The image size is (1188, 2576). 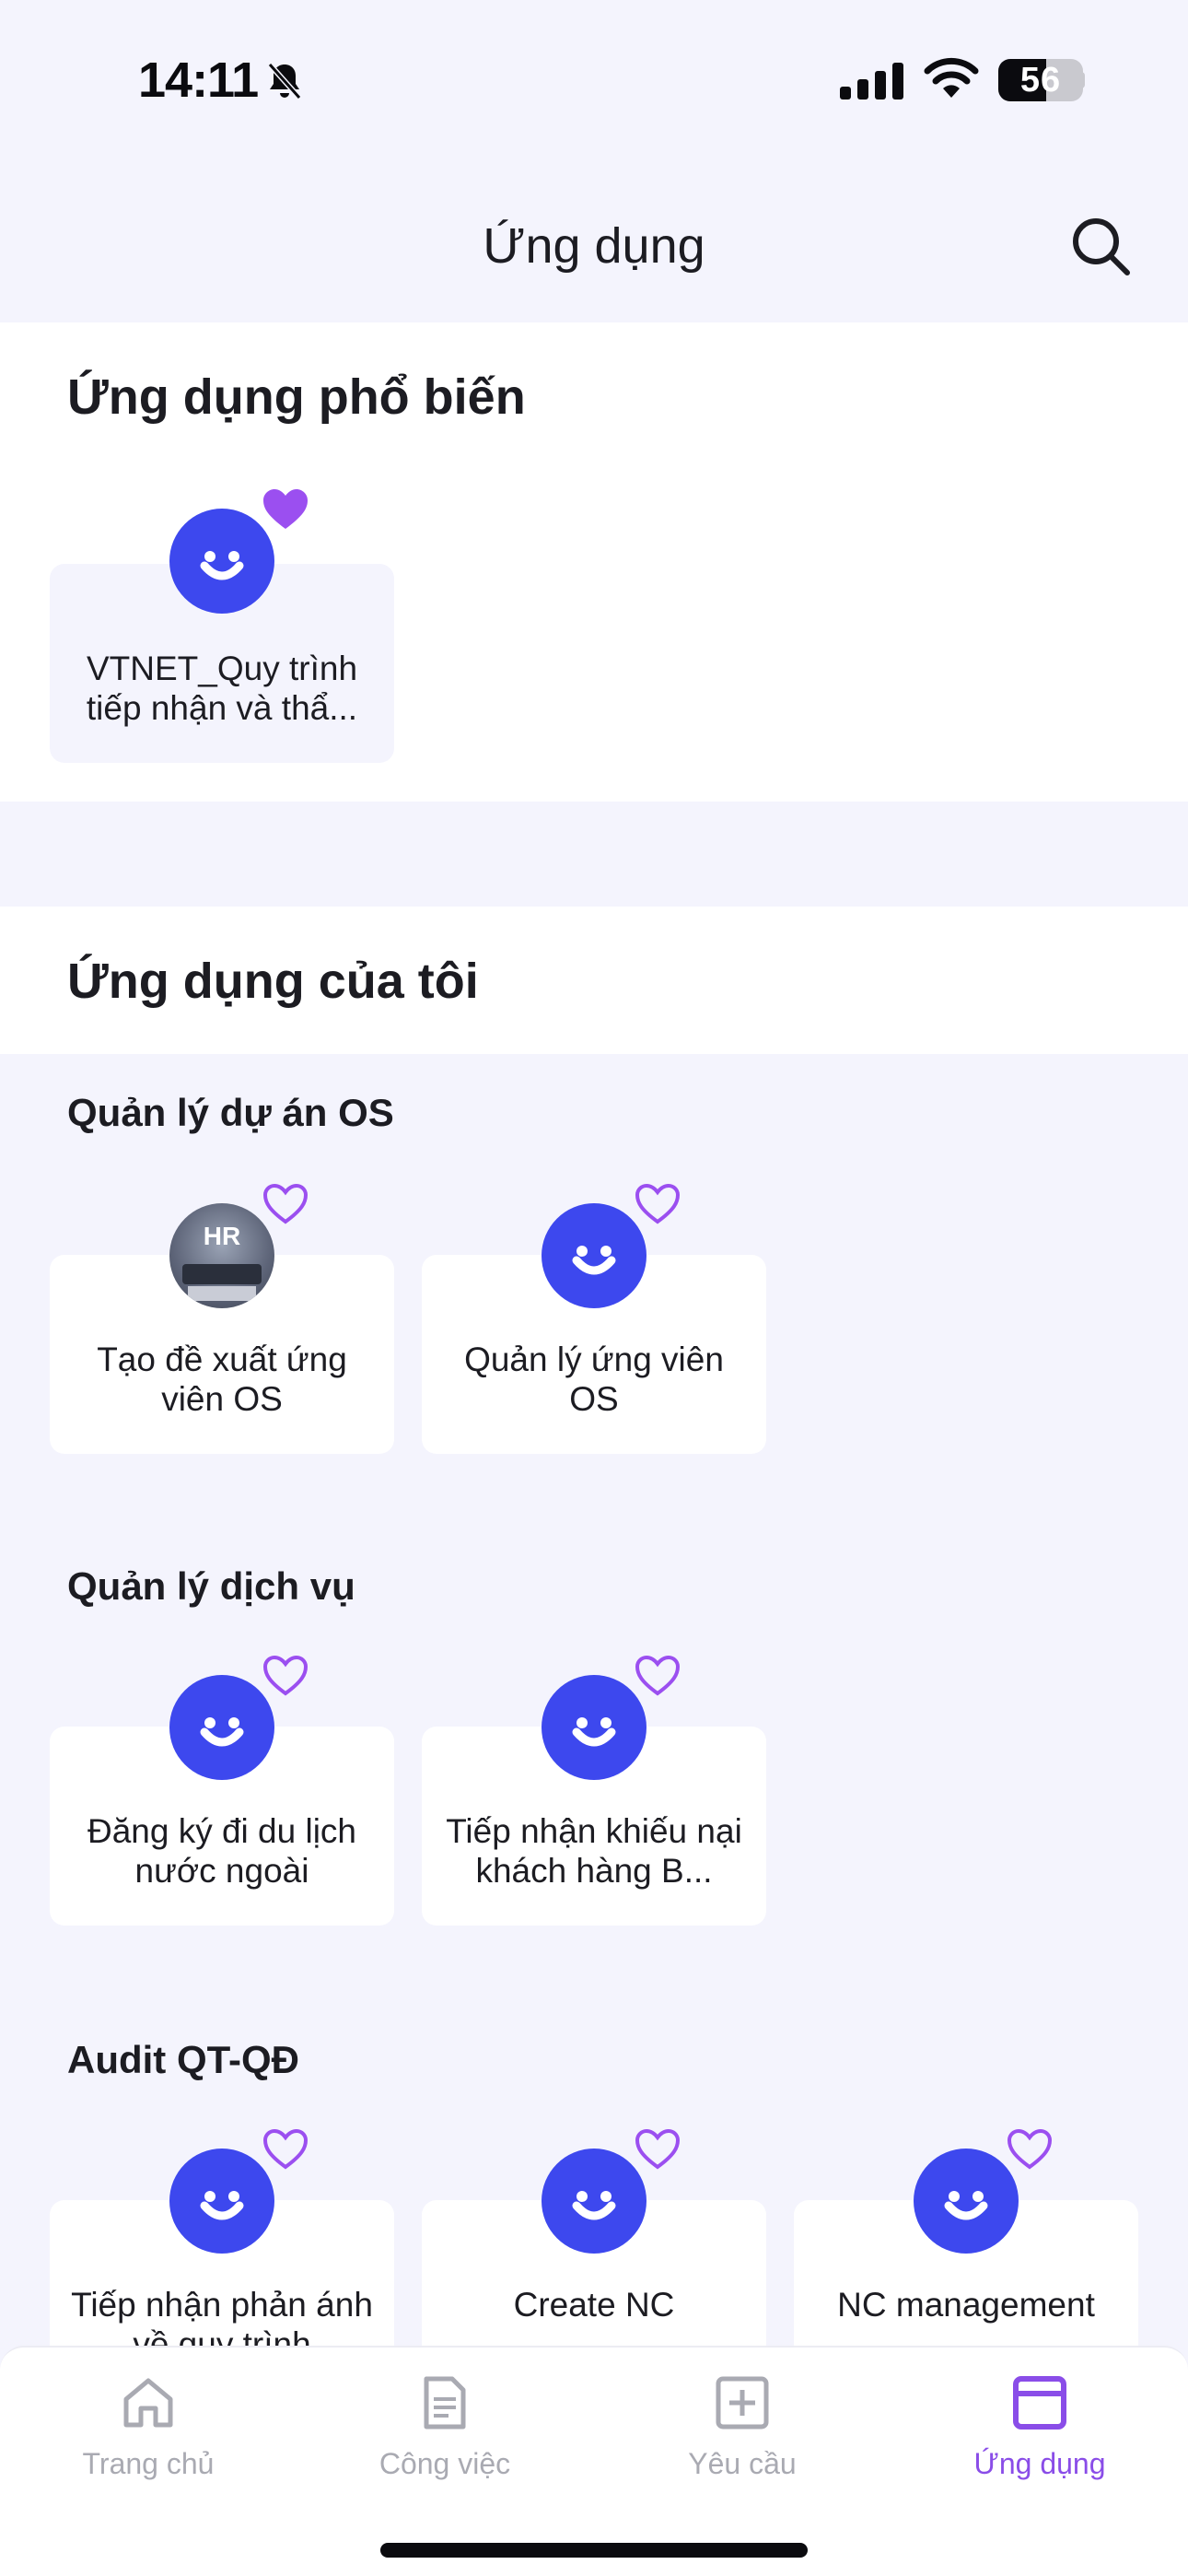 I want to click on app-header: Ứng dụng, so click(x=594, y=239).